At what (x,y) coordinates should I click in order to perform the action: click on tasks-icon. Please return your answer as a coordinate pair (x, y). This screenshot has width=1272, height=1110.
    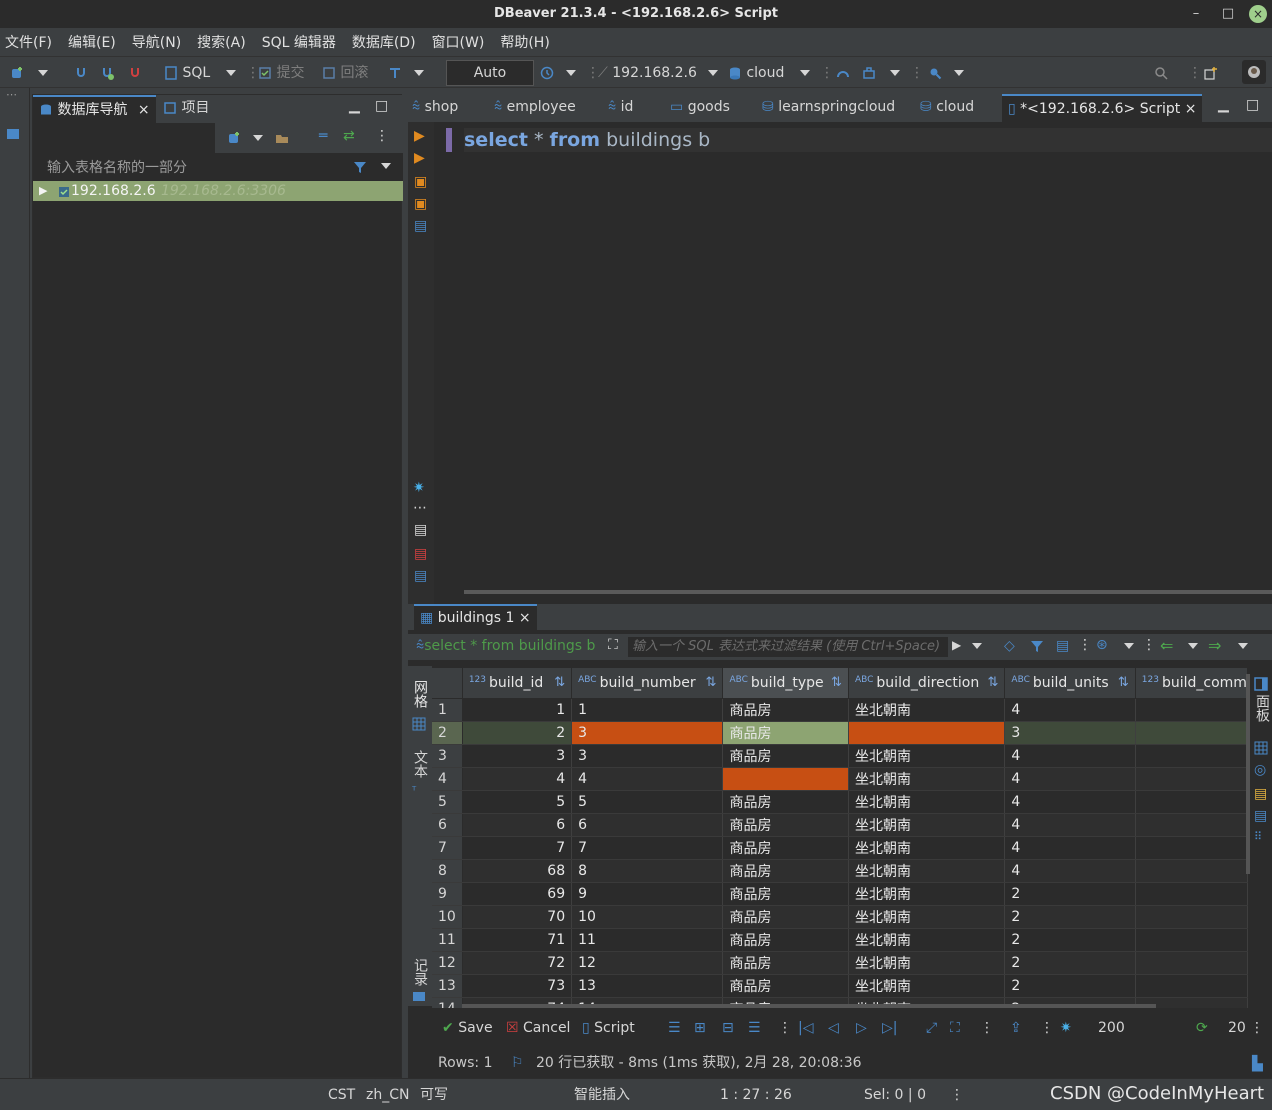
    Looking at the image, I should click on (869, 73).